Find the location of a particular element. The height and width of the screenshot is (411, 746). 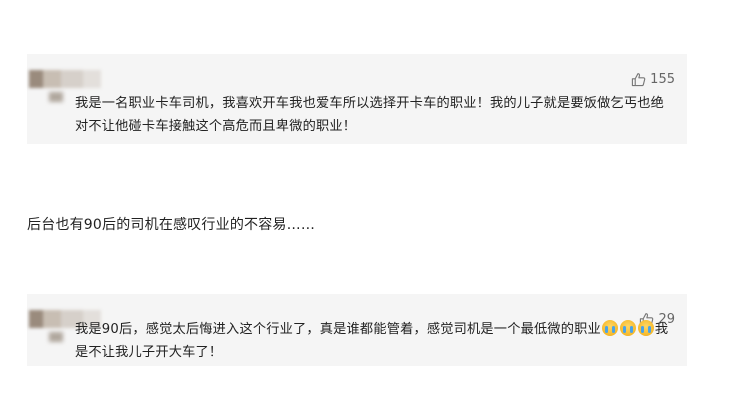

like-button: 155 is located at coordinates (653, 79).